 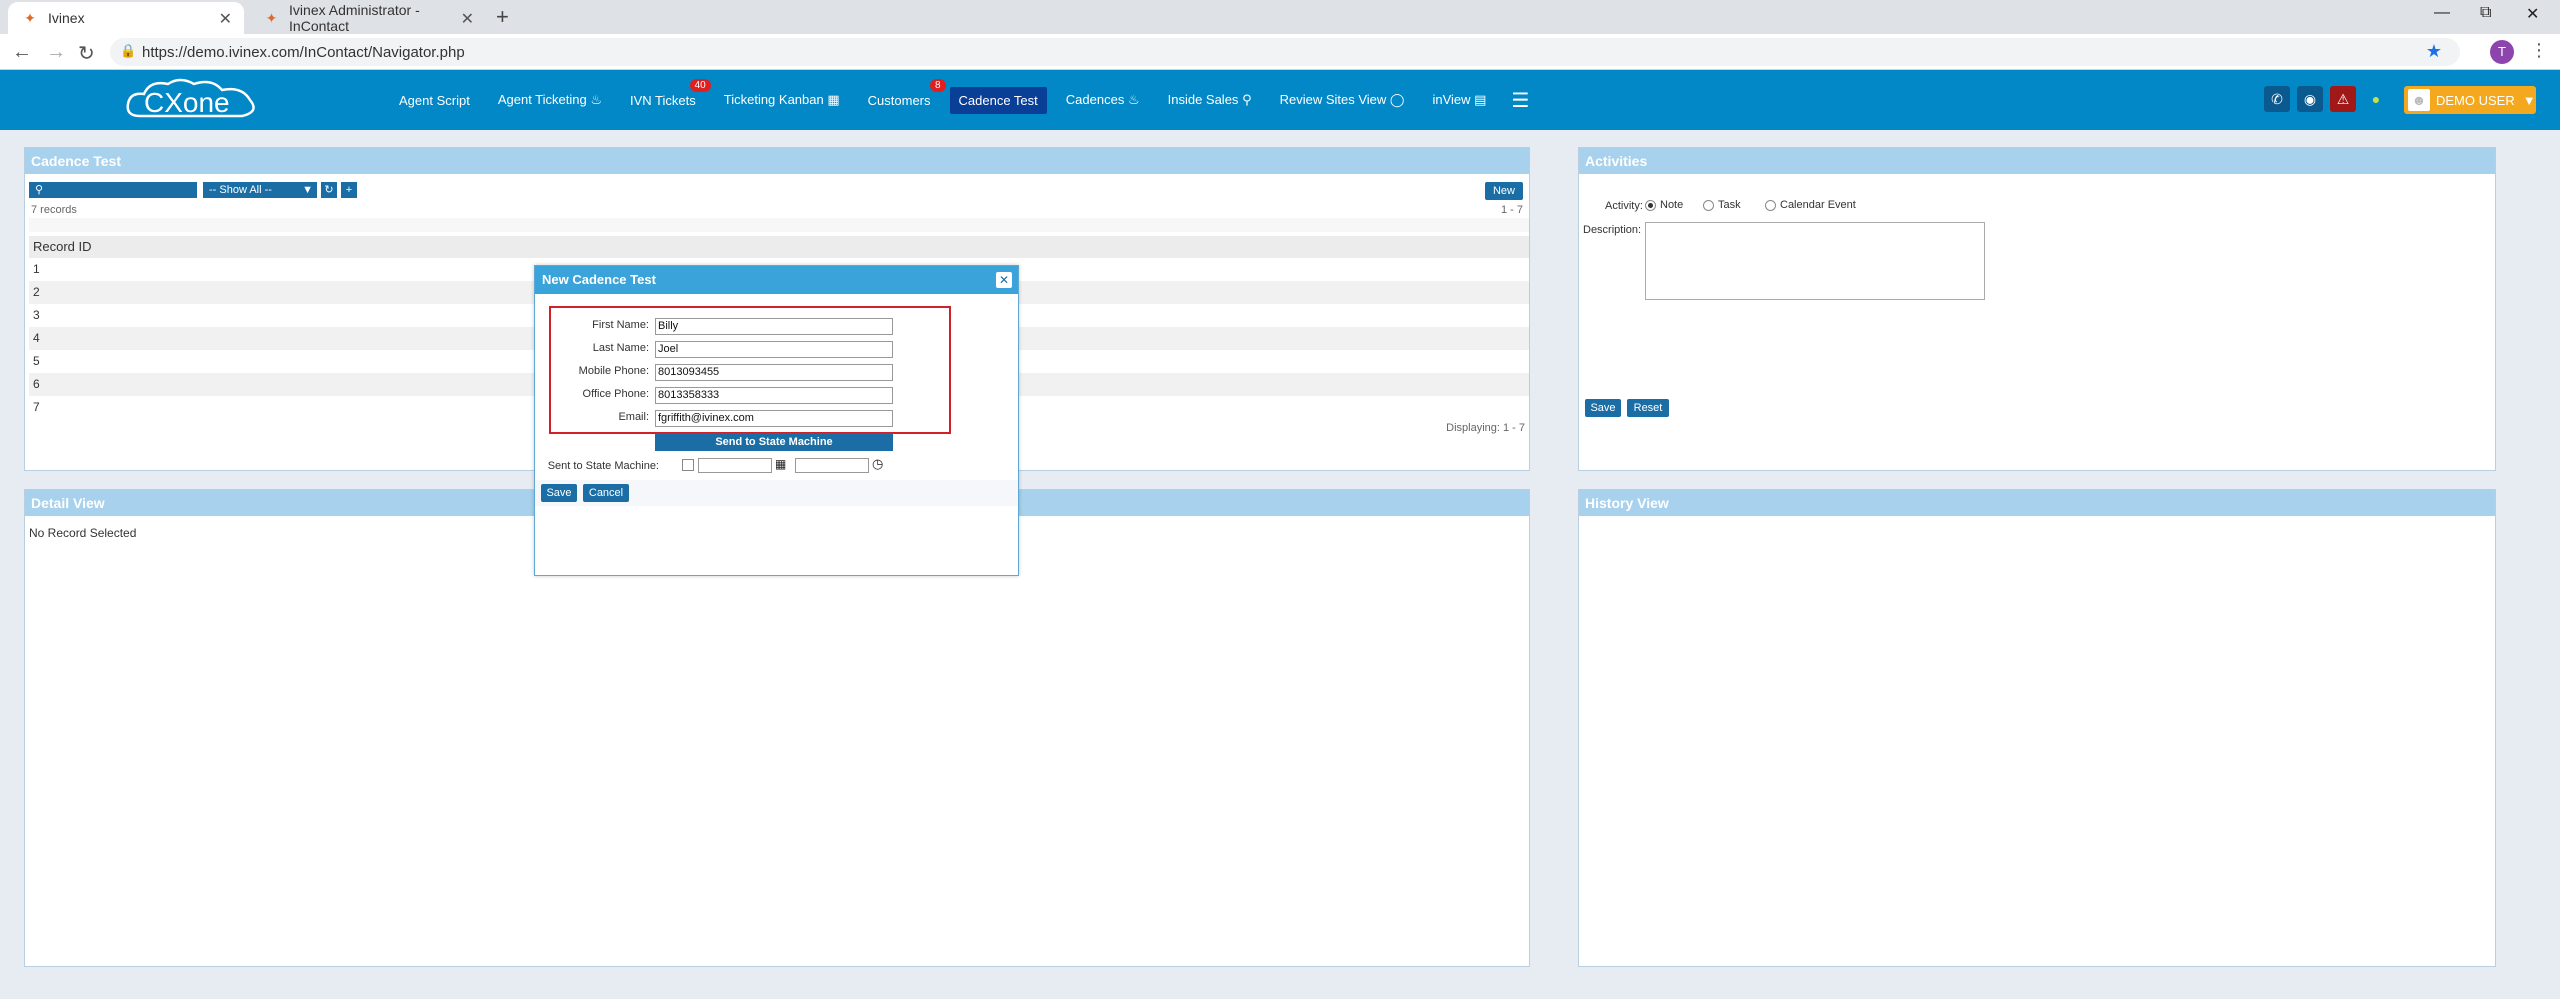 I want to click on radio-task: Task, so click(x=1722, y=205).